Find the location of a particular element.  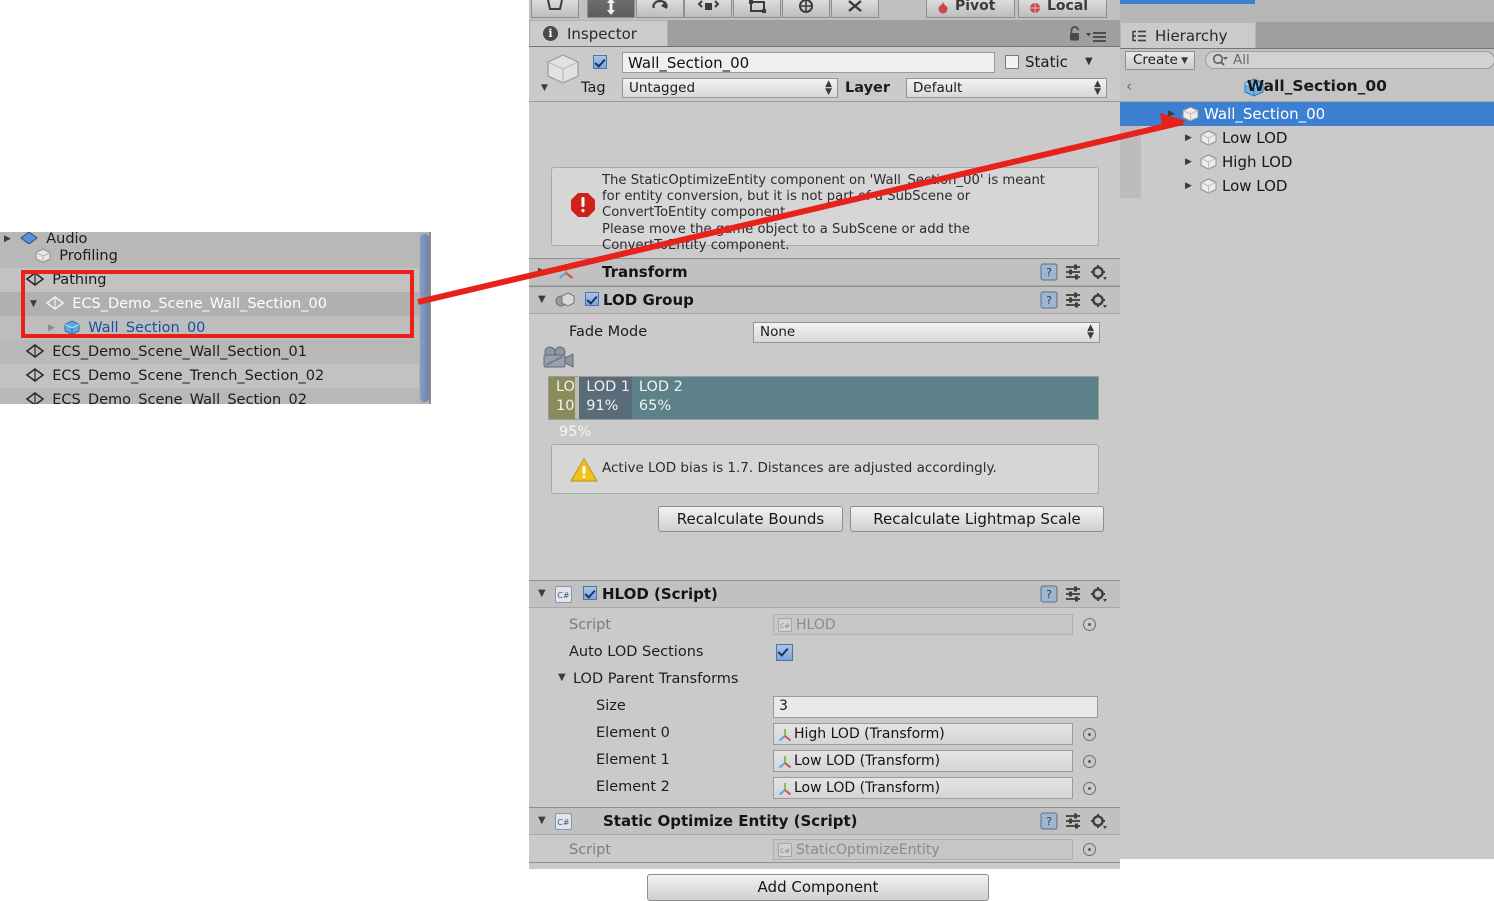

hierarchy-item-low-lod-2: ▶ Low LOD is located at coordinates (1307, 186).